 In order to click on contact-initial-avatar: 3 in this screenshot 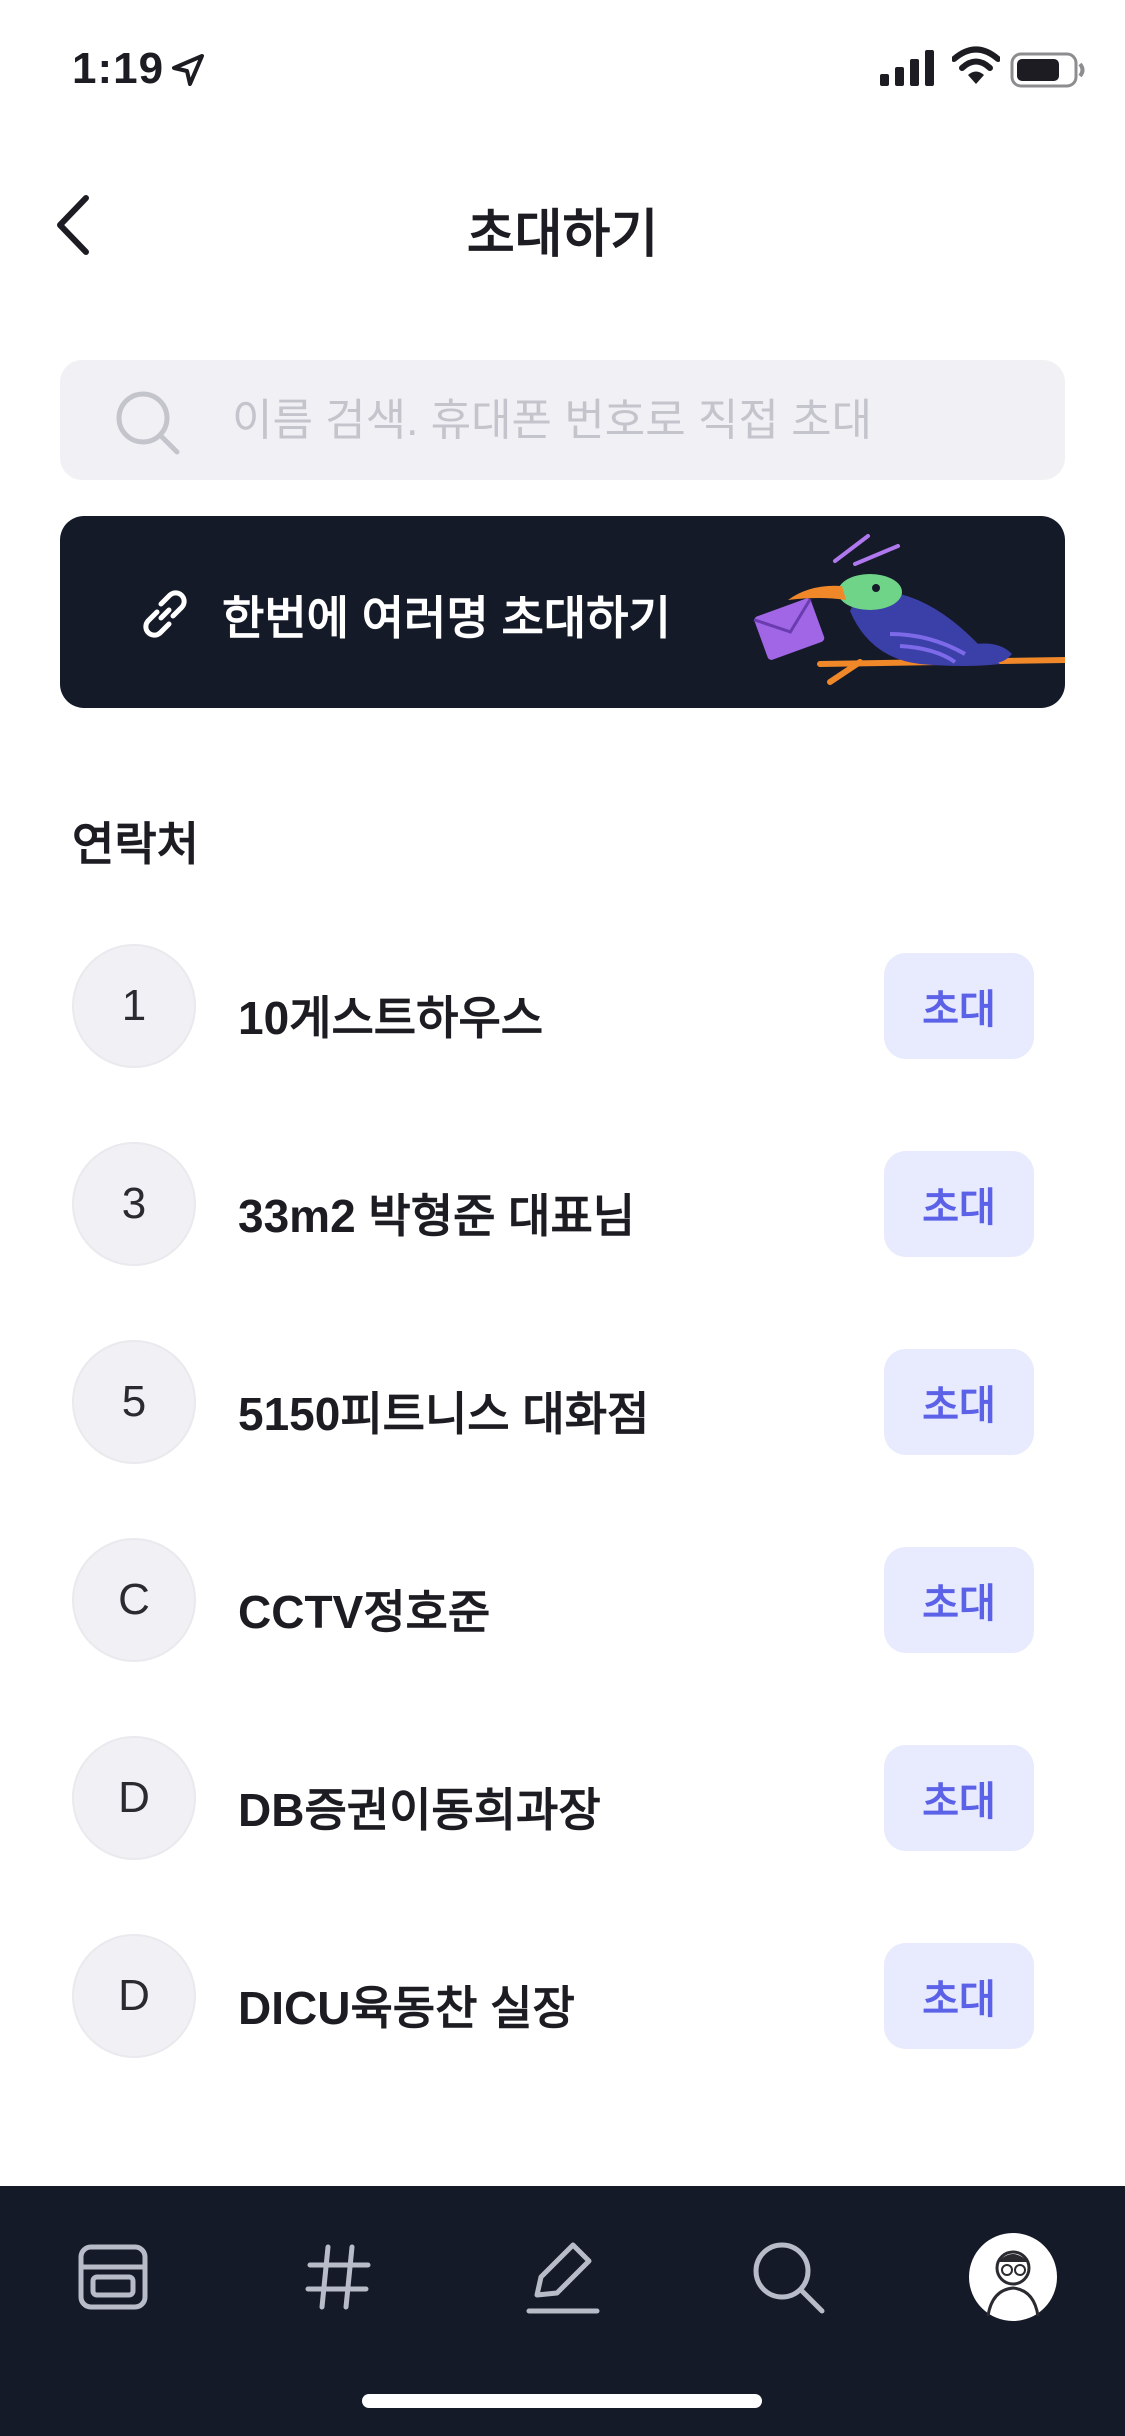, I will do `click(134, 1204)`.